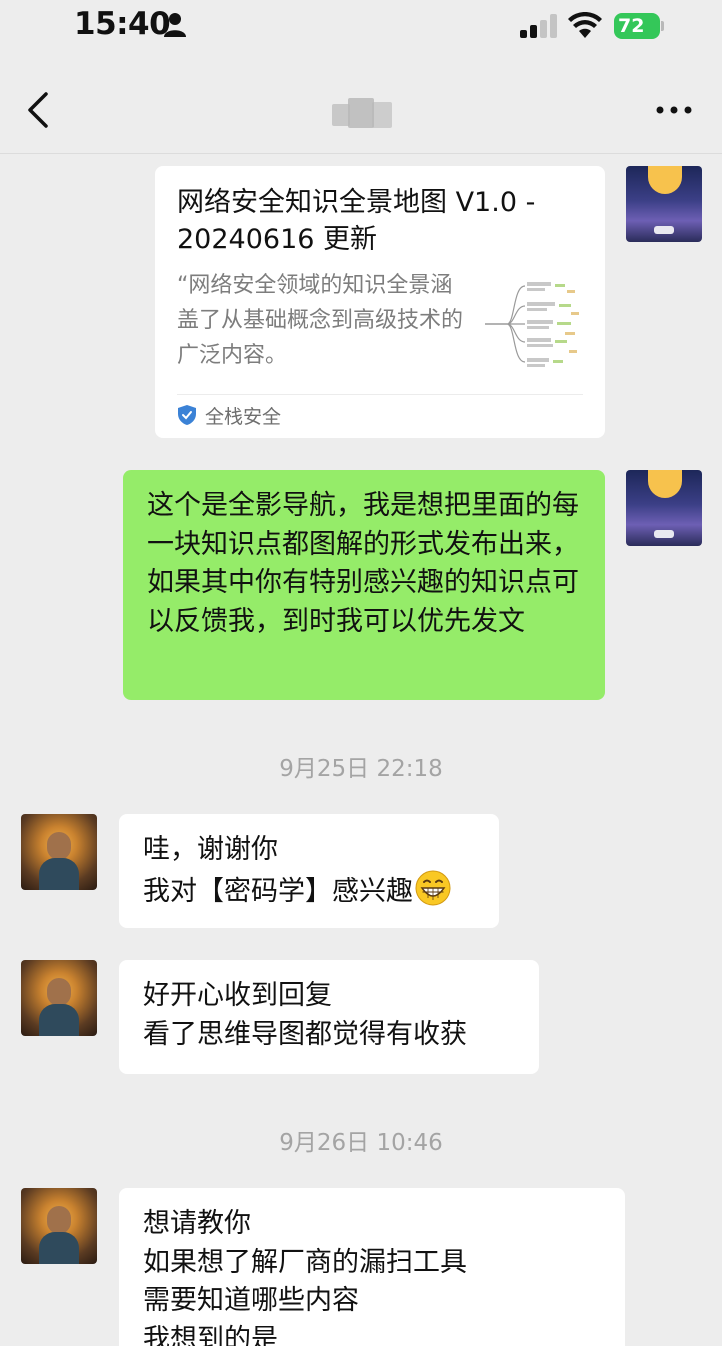 This screenshot has height=1346, width=722. Describe the element at coordinates (210, 849) in the screenshot. I see `message-line: 哇，谢谢你` at that location.